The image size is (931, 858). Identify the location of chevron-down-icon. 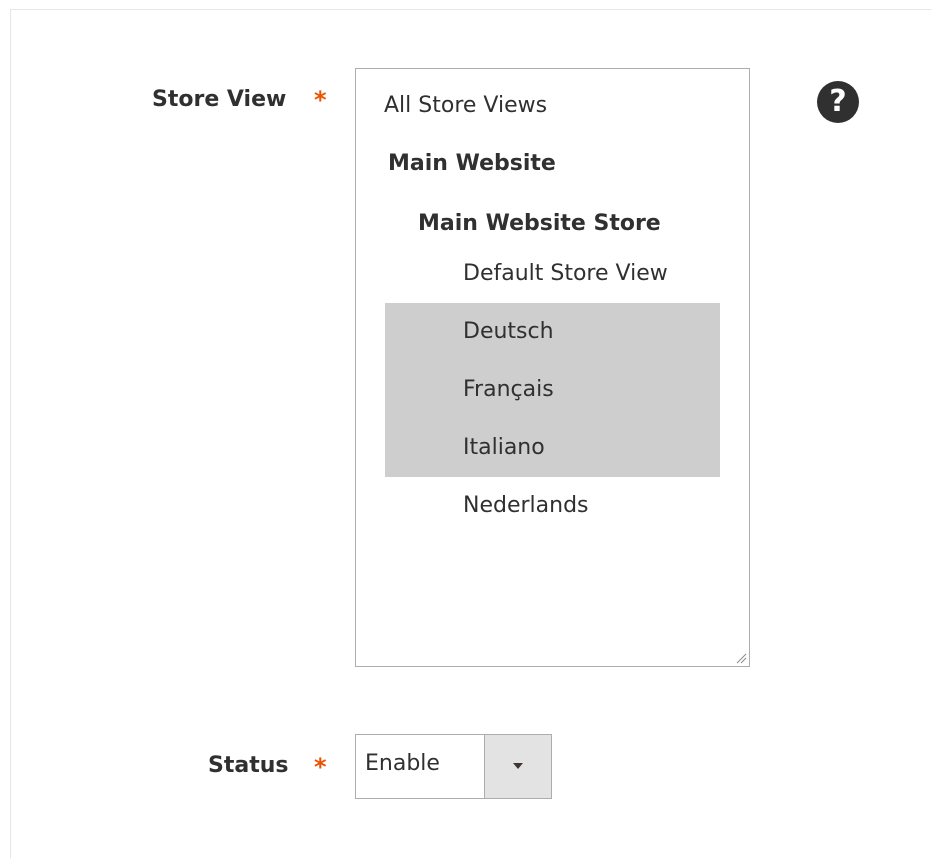
(518, 766).